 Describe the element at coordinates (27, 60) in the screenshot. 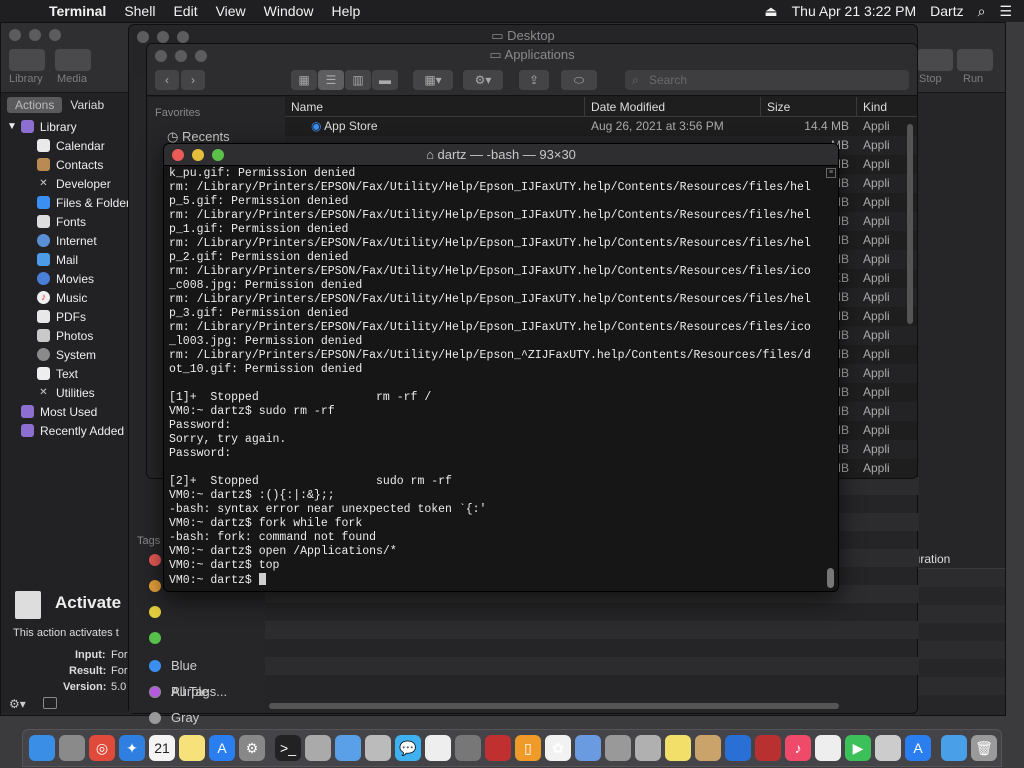

I see `library-toggle-button` at that location.